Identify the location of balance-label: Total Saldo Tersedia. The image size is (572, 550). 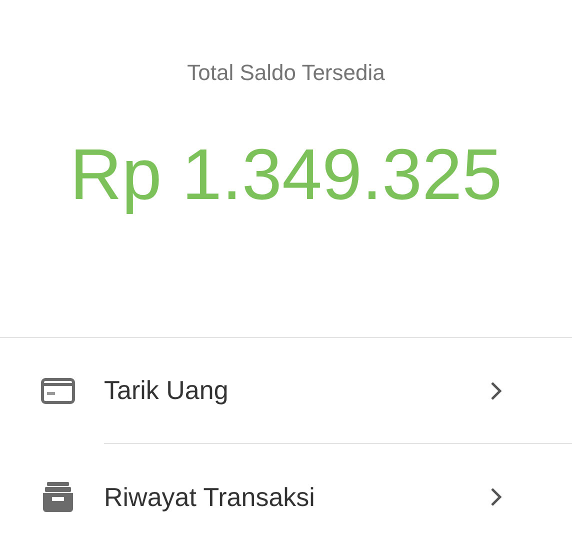
(286, 73).